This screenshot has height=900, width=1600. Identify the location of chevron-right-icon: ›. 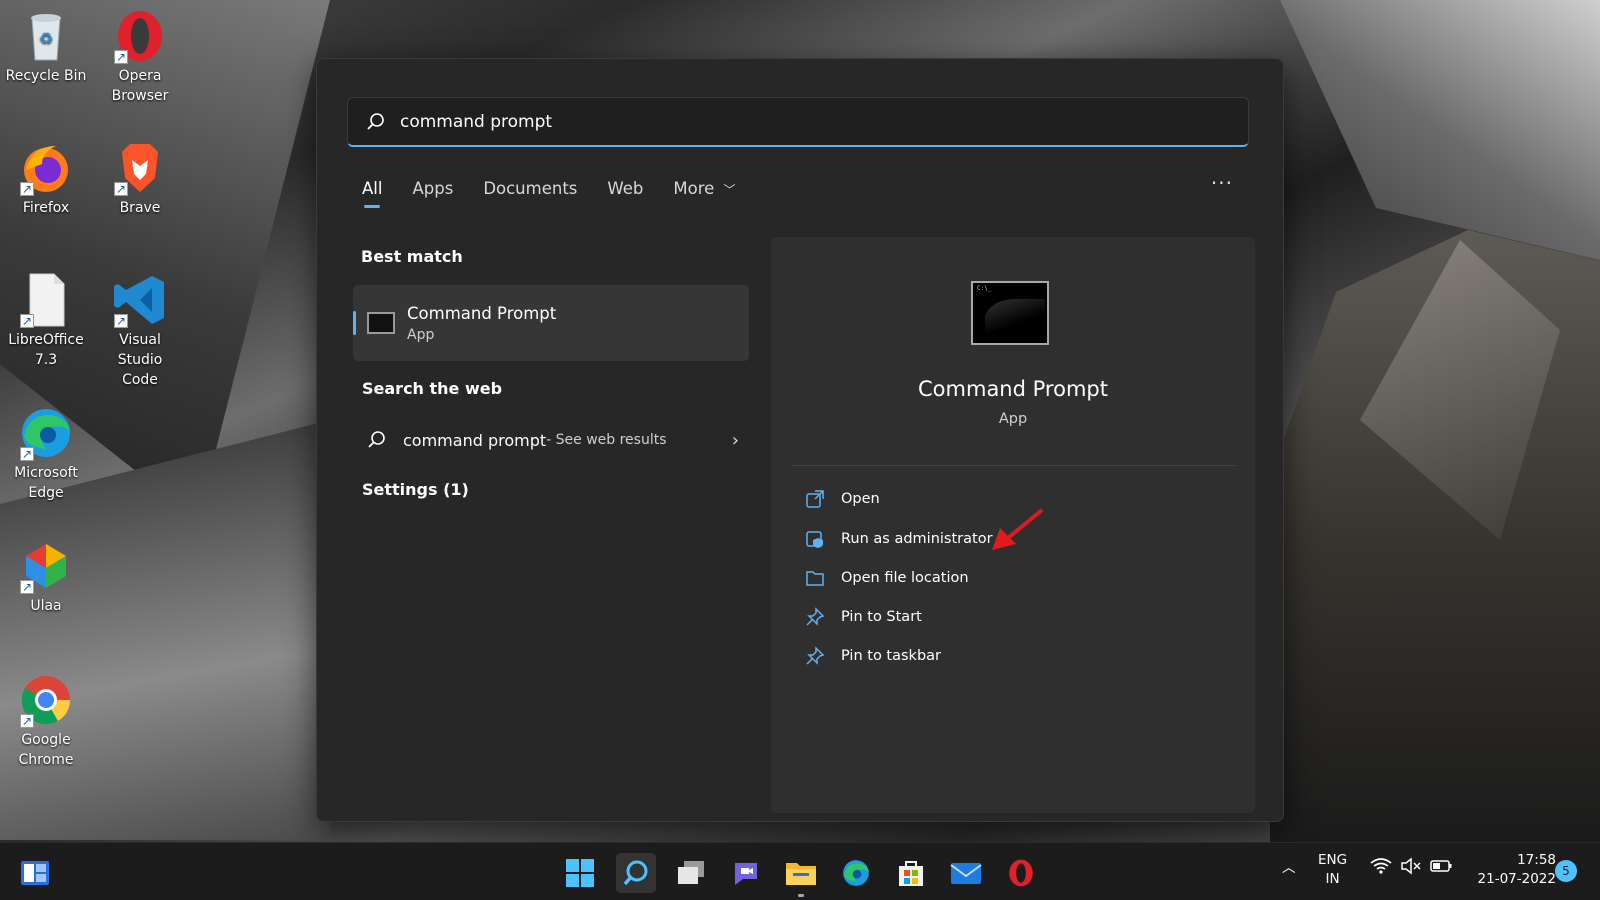
(735, 440).